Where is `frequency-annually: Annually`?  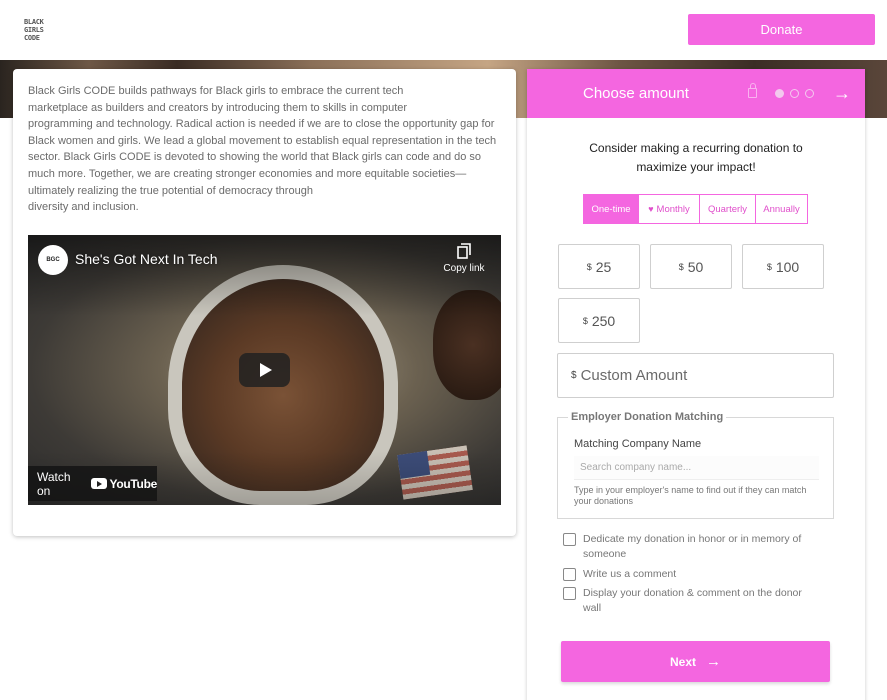 frequency-annually: Annually is located at coordinates (781, 209).